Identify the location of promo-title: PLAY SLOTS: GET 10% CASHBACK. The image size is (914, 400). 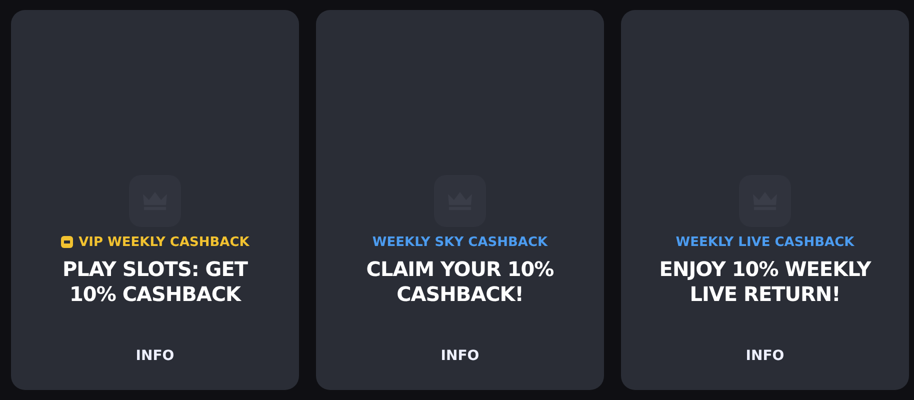
(155, 282).